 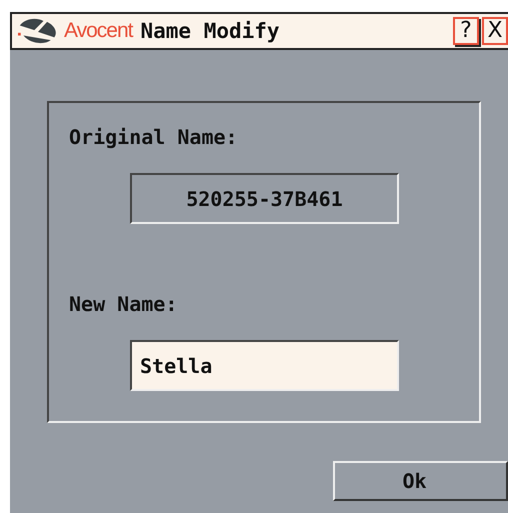 I want to click on window-title: Name Modify, so click(x=210, y=31).